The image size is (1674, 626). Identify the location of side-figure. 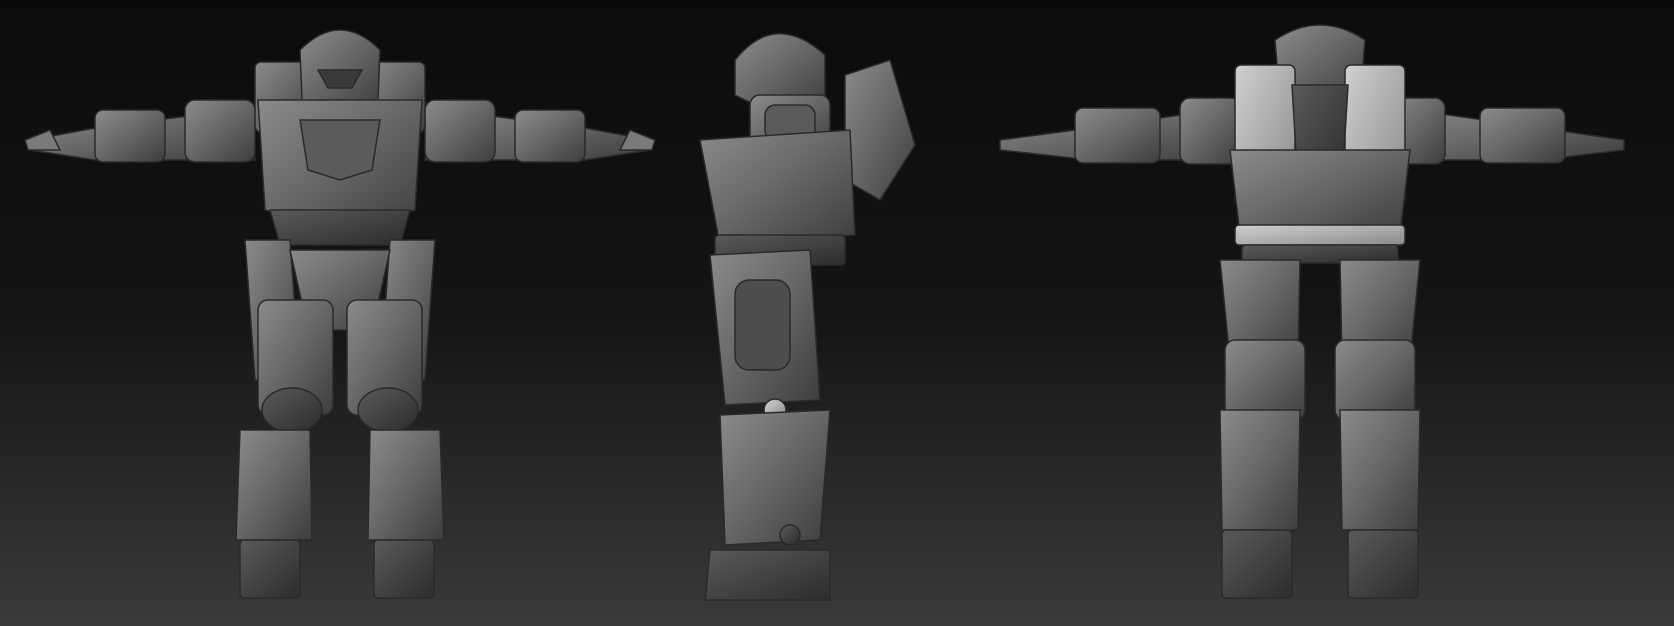
(807, 316).